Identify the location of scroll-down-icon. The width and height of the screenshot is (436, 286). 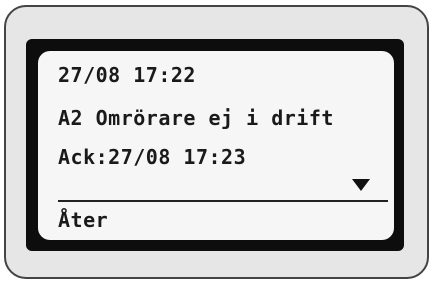
(361, 185).